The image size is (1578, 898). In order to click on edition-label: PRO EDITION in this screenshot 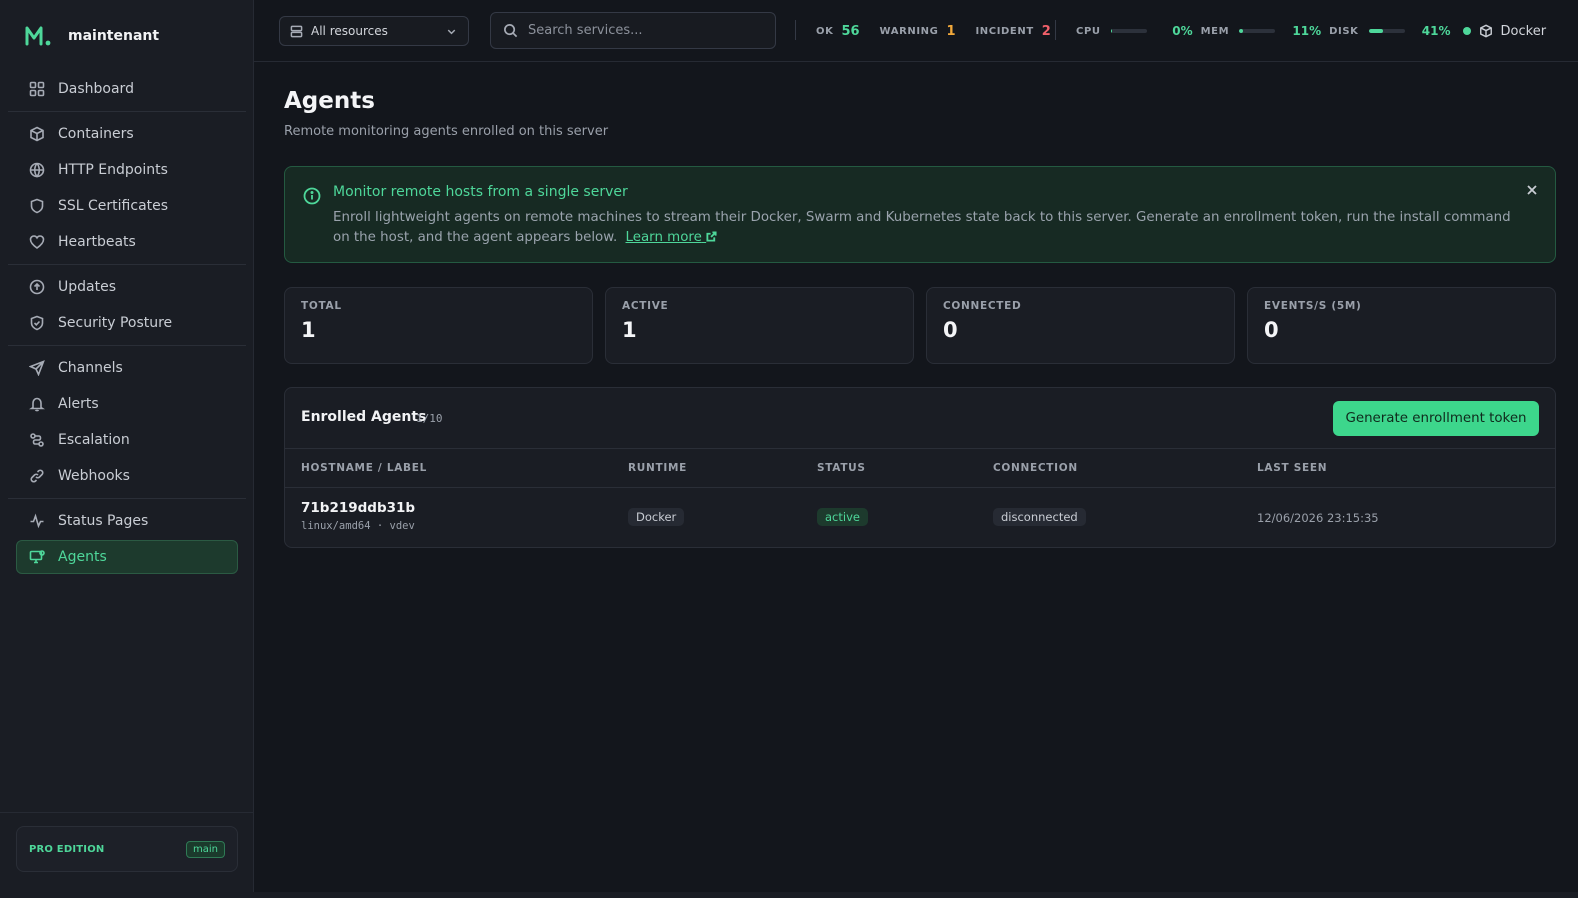, I will do `click(67, 849)`.